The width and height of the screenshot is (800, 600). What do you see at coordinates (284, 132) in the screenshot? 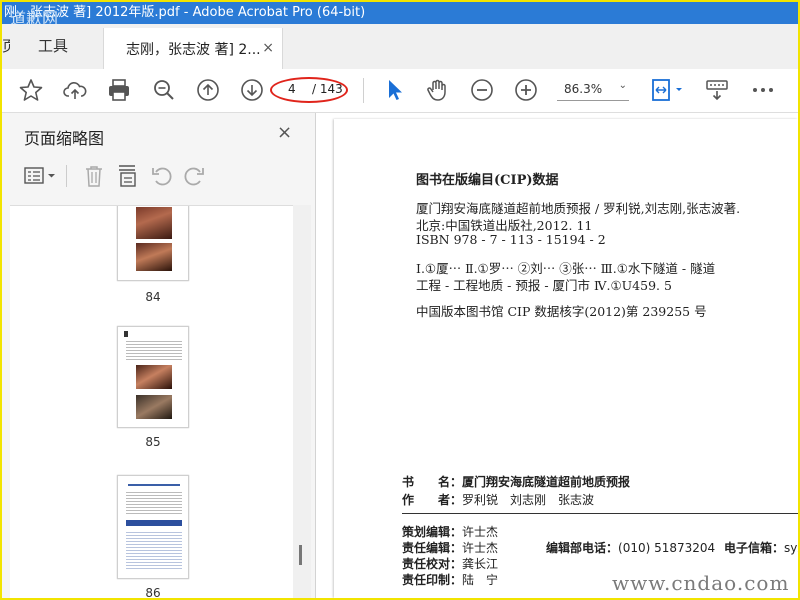
I see `close-panel-icon: ×` at bounding box center [284, 132].